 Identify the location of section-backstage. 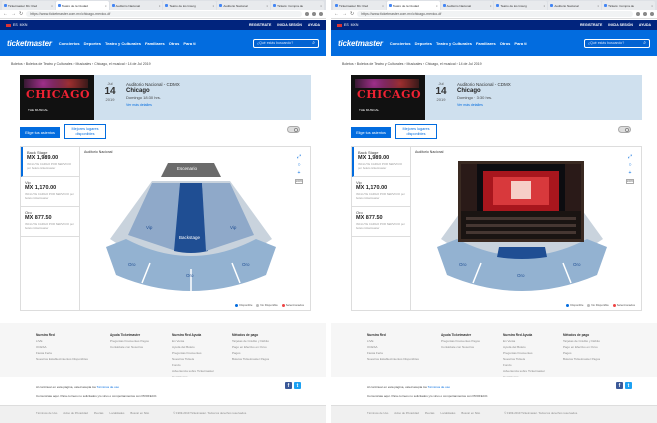
(522, 253).